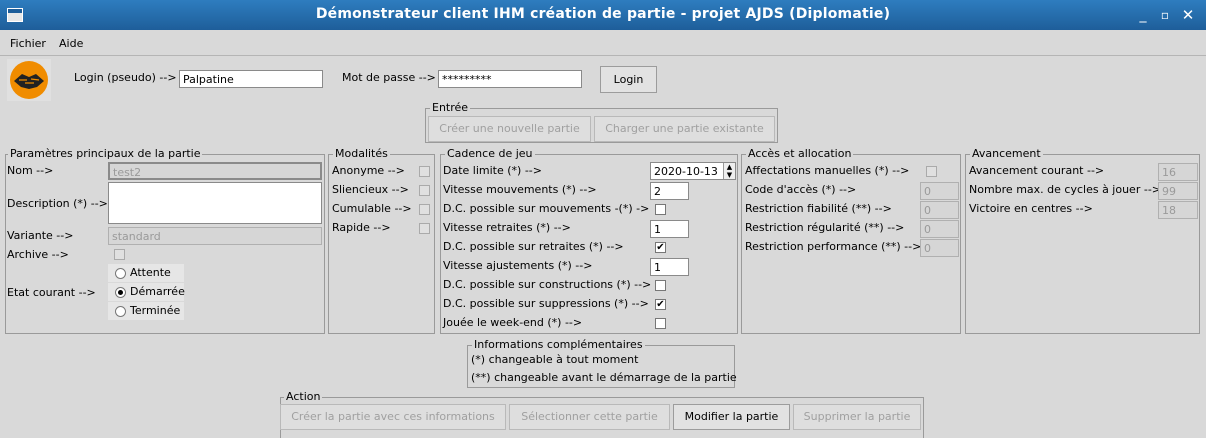  What do you see at coordinates (150, 272) in the screenshot?
I see `etat-attente-label: Attente` at bounding box center [150, 272].